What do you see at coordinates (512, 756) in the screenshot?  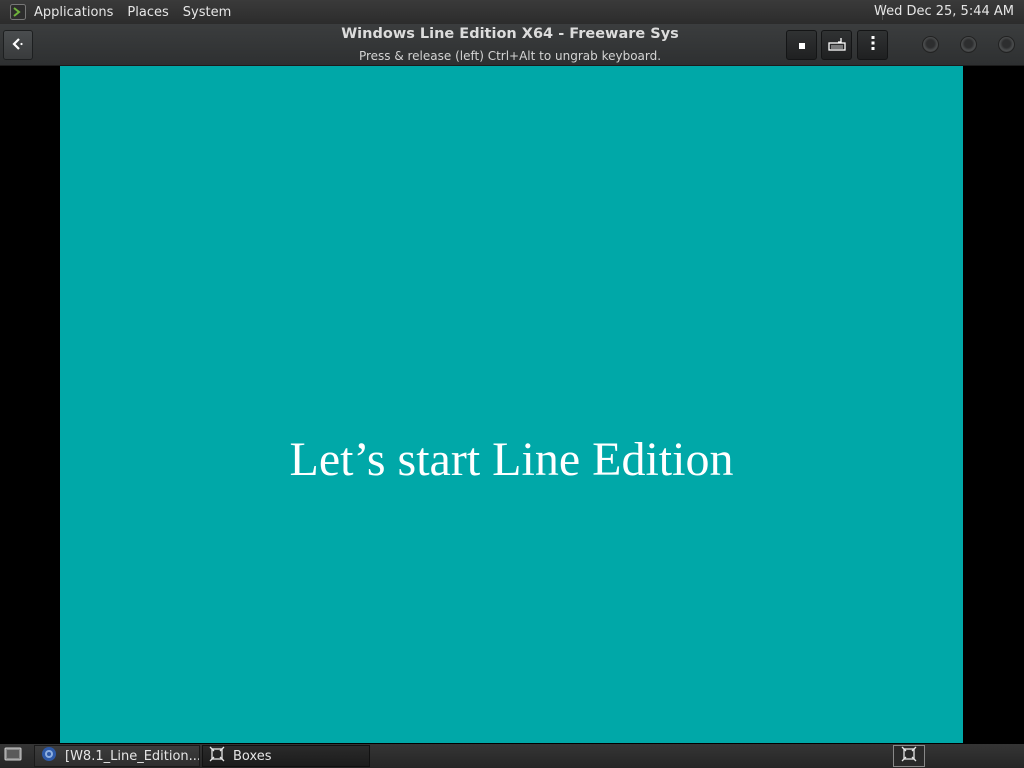 I see `bottom-panel: [W8.1_Line_Edition... Boxes` at bounding box center [512, 756].